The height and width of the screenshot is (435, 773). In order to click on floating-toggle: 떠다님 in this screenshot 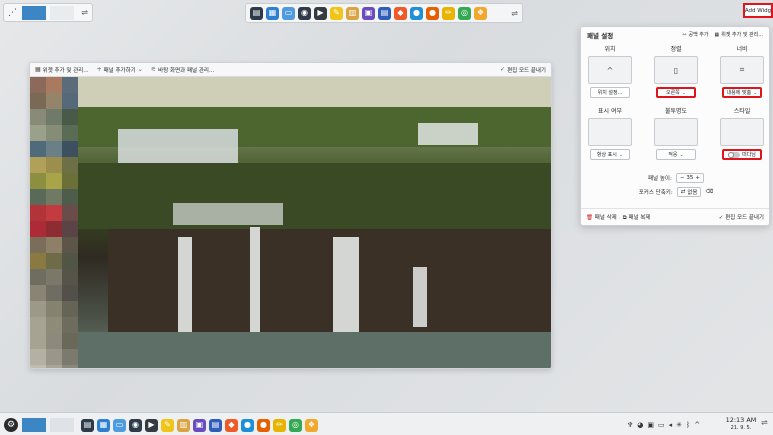, I will do `click(742, 154)`.